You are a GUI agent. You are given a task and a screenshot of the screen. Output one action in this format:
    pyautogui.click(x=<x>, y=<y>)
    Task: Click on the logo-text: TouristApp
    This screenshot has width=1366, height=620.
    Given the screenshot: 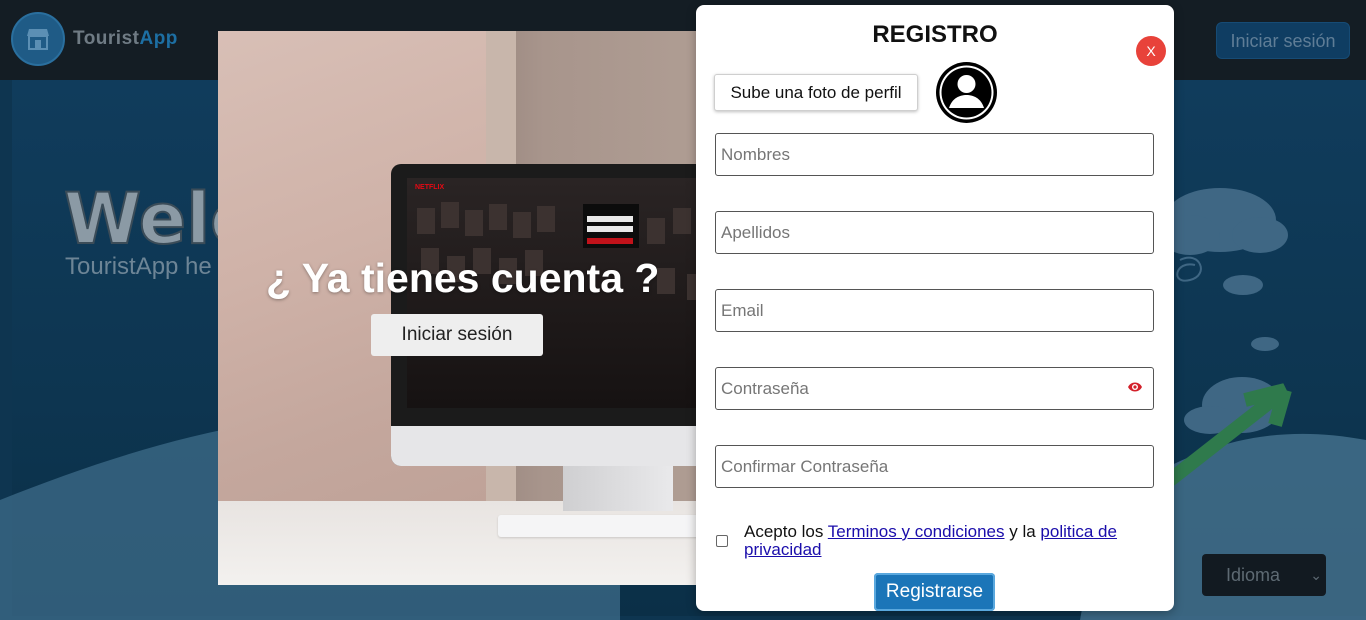 What is the action you would take?
    pyautogui.click(x=125, y=39)
    